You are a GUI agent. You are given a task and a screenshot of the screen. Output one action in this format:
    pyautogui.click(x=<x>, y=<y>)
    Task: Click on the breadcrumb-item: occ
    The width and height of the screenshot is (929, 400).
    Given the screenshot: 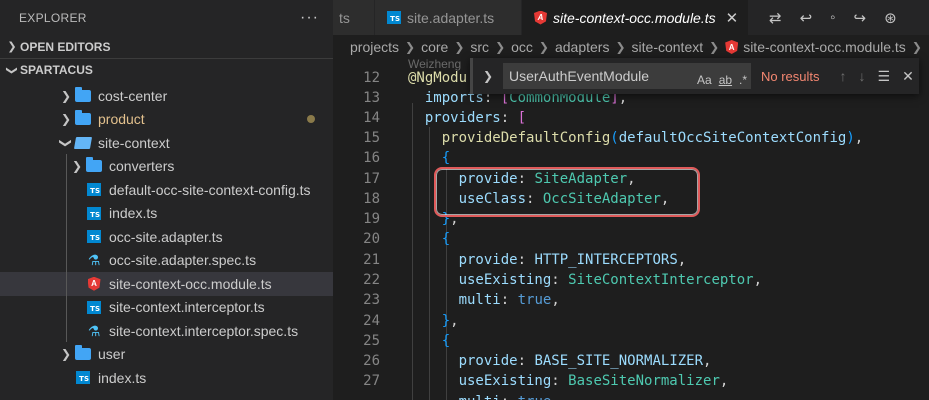 What is the action you would take?
    pyautogui.click(x=522, y=47)
    